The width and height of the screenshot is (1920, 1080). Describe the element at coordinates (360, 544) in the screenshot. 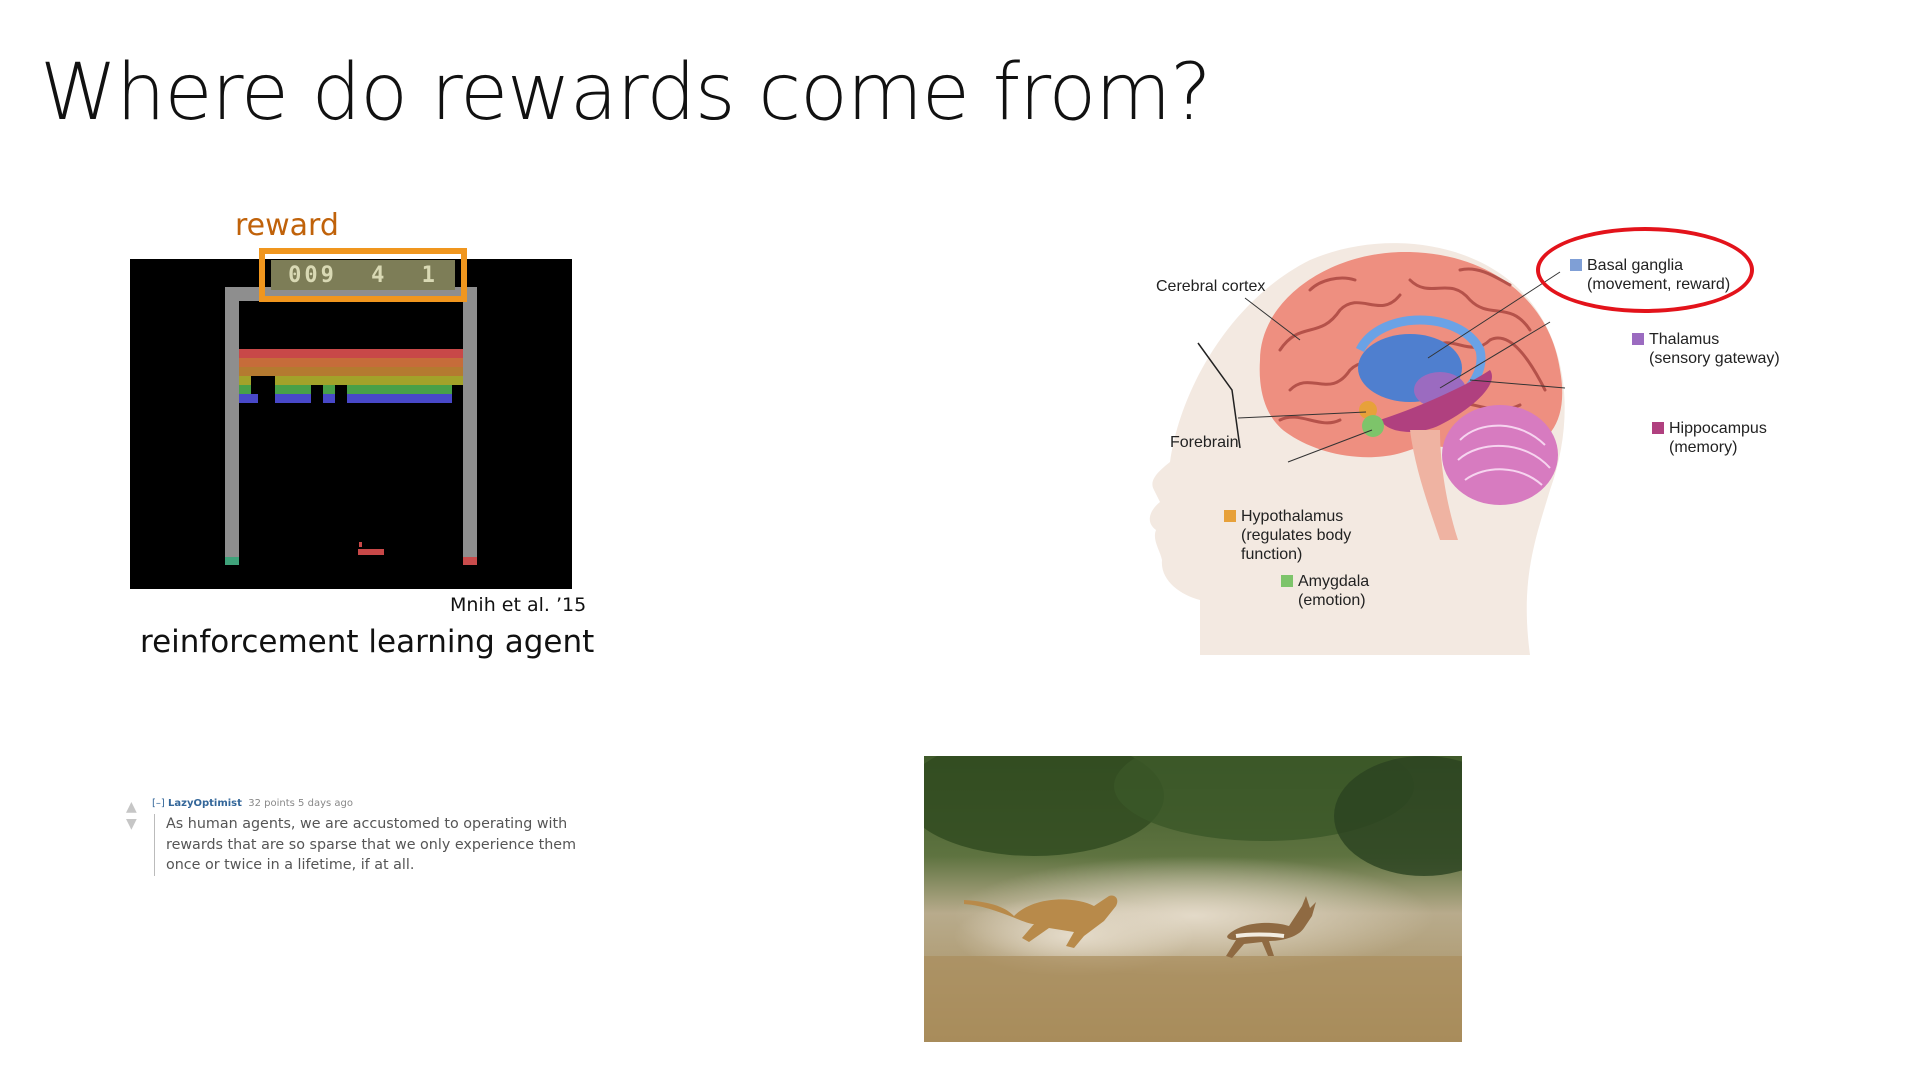

I see `ball` at that location.